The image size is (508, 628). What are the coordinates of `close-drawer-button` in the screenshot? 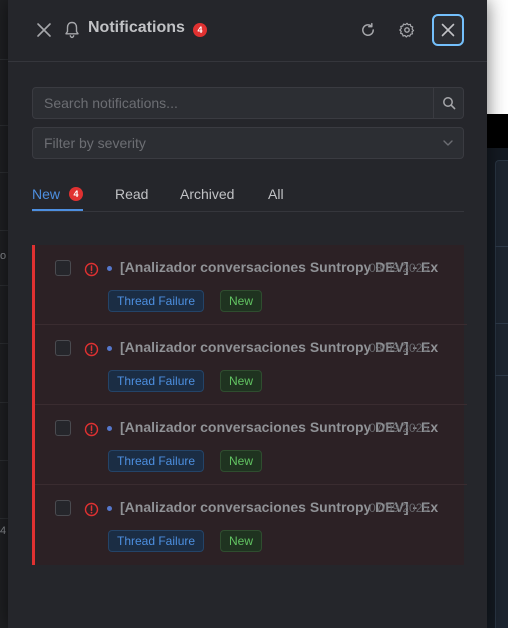 It's located at (448, 30).